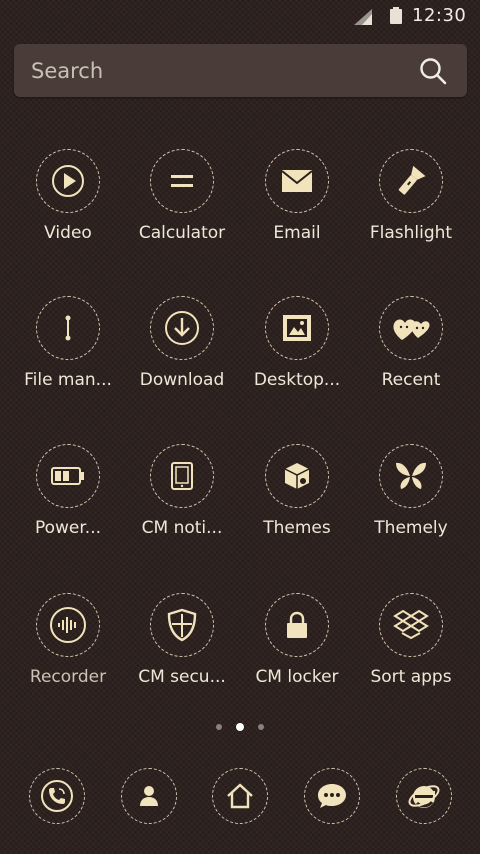 The height and width of the screenshot is (854, 480). What do you see at coordinates (297, 181) in the screenshot?
I see `envelope-icon` at bounding box center [297, 181].